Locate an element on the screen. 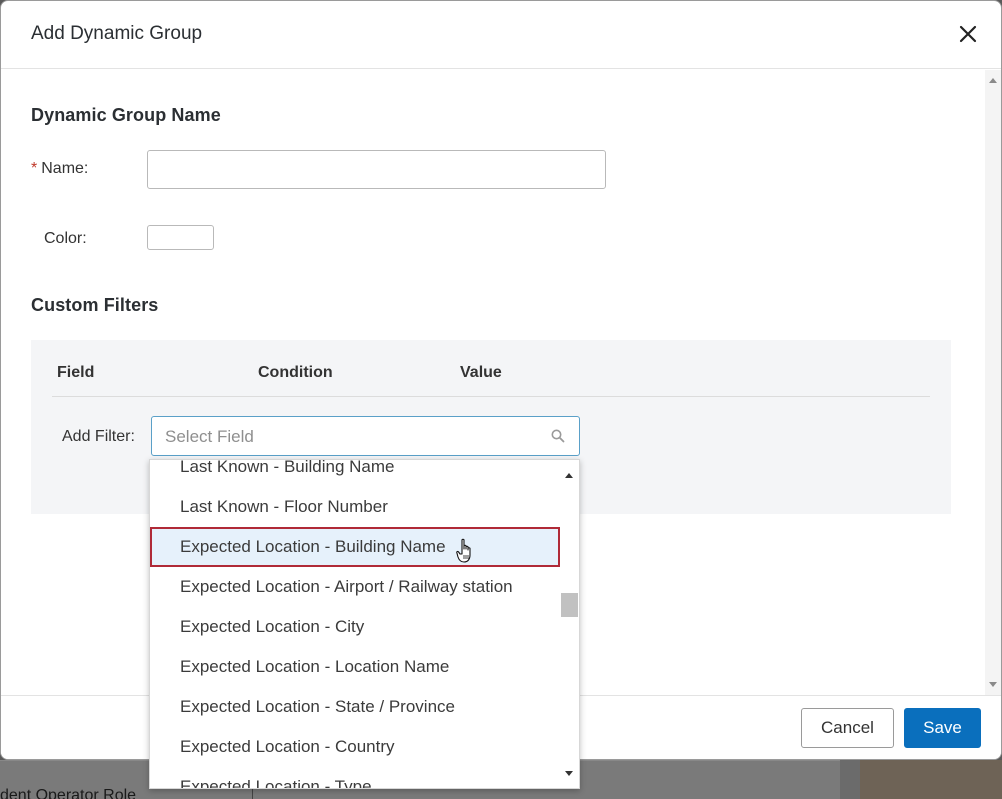 This screenshot has height=799, width=1002. scroll-up-arrow-icon is located at coordinates (993, 80).